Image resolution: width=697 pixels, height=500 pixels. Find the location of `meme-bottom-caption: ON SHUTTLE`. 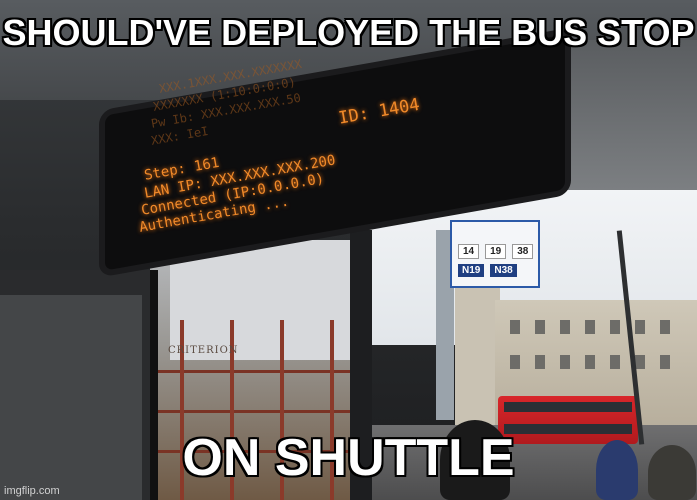

meme-bottom-caption: ON SHUTTLE is located at coordinates (348, 458).